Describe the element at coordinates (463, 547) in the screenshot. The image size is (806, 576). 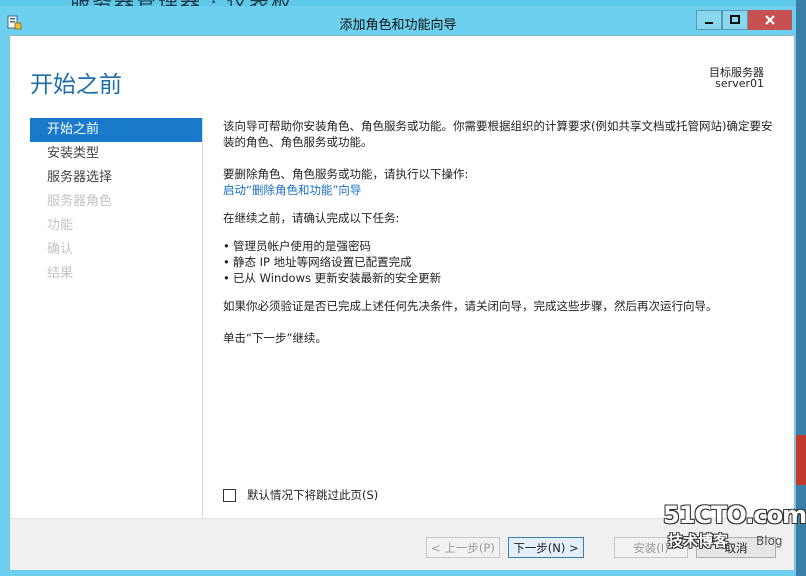
I see `previous-button: < 上一步(P)` at that location.